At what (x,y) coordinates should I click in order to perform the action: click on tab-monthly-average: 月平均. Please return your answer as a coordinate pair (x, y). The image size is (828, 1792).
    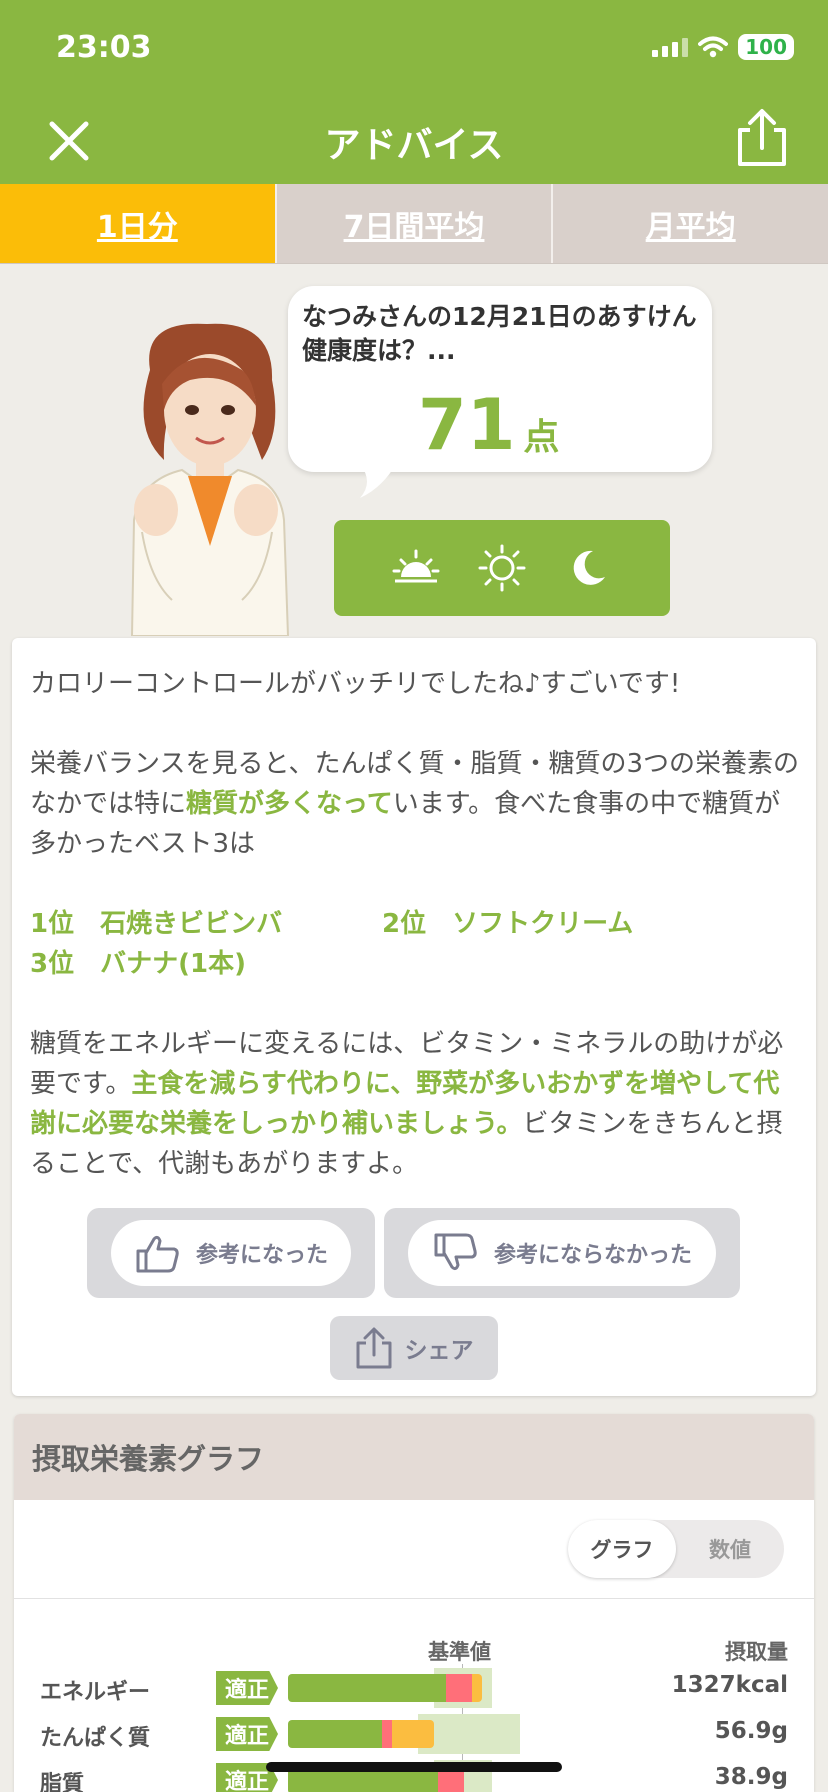
    Looking at the image, I should click on (689, 223).